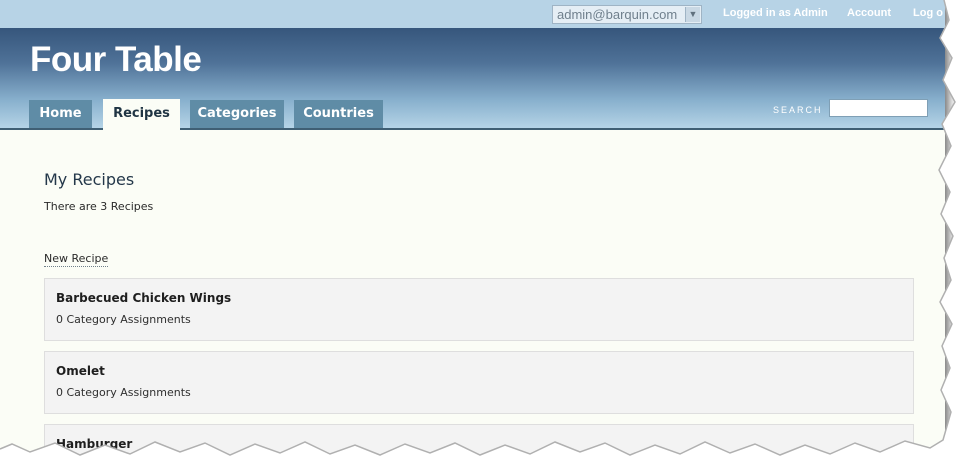  I want to click on tab-countries: Countries, so click(338, 114).